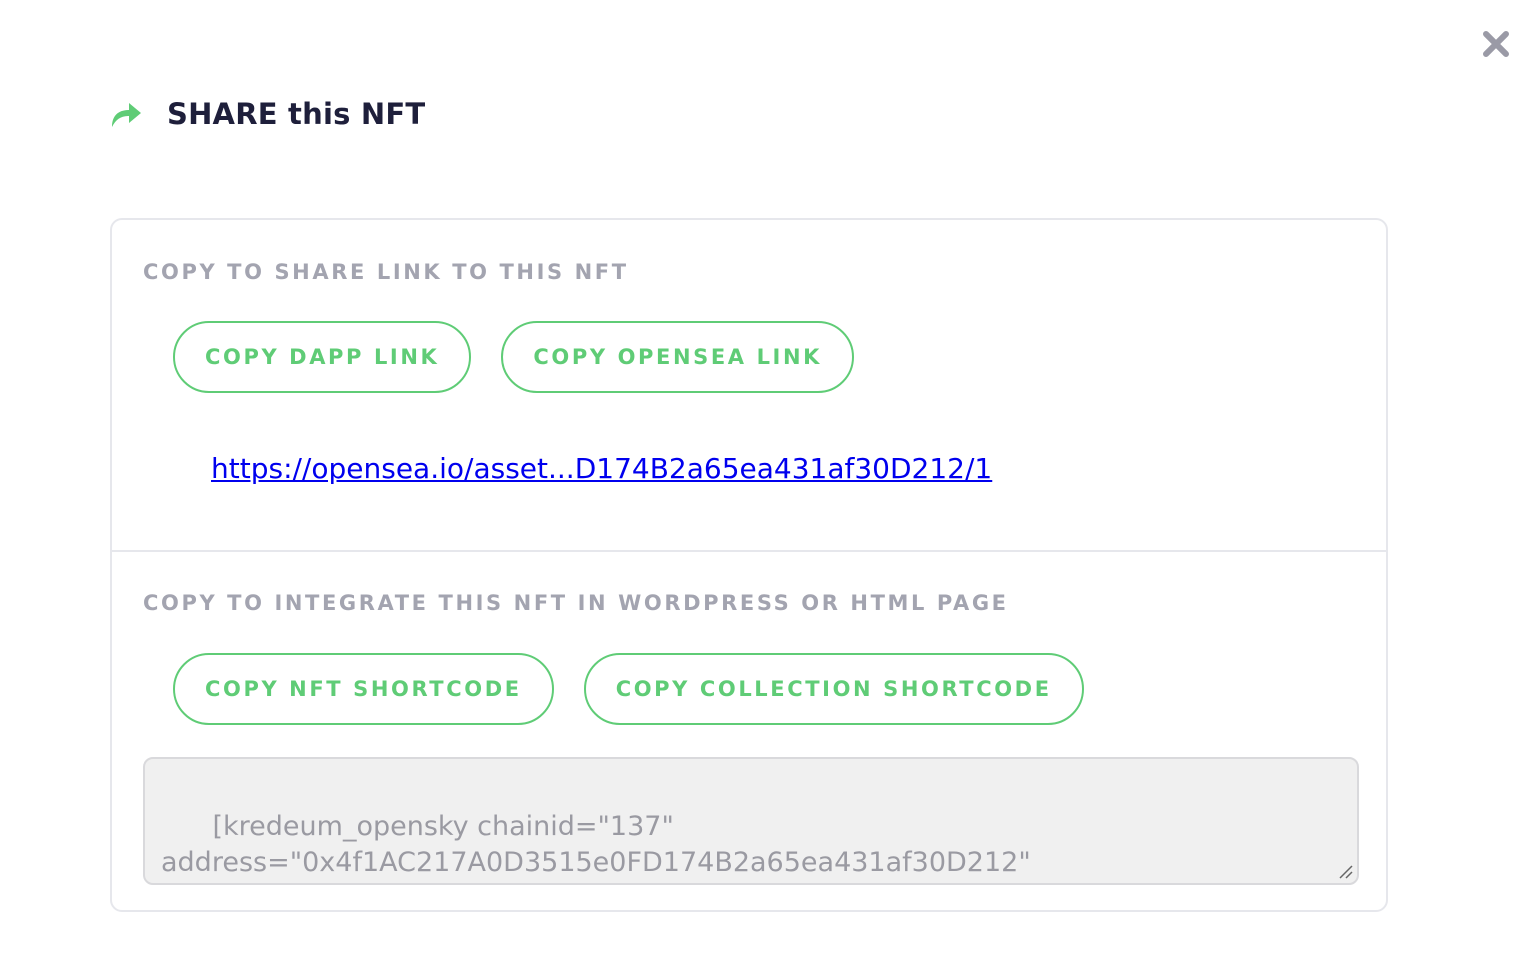  What do you see at coordinates (833, 689) in the screenshot?
I see `copy-collection-shortcode-button: COPY COLLECTION SHORTCODE` at bounding box center [833, 689].